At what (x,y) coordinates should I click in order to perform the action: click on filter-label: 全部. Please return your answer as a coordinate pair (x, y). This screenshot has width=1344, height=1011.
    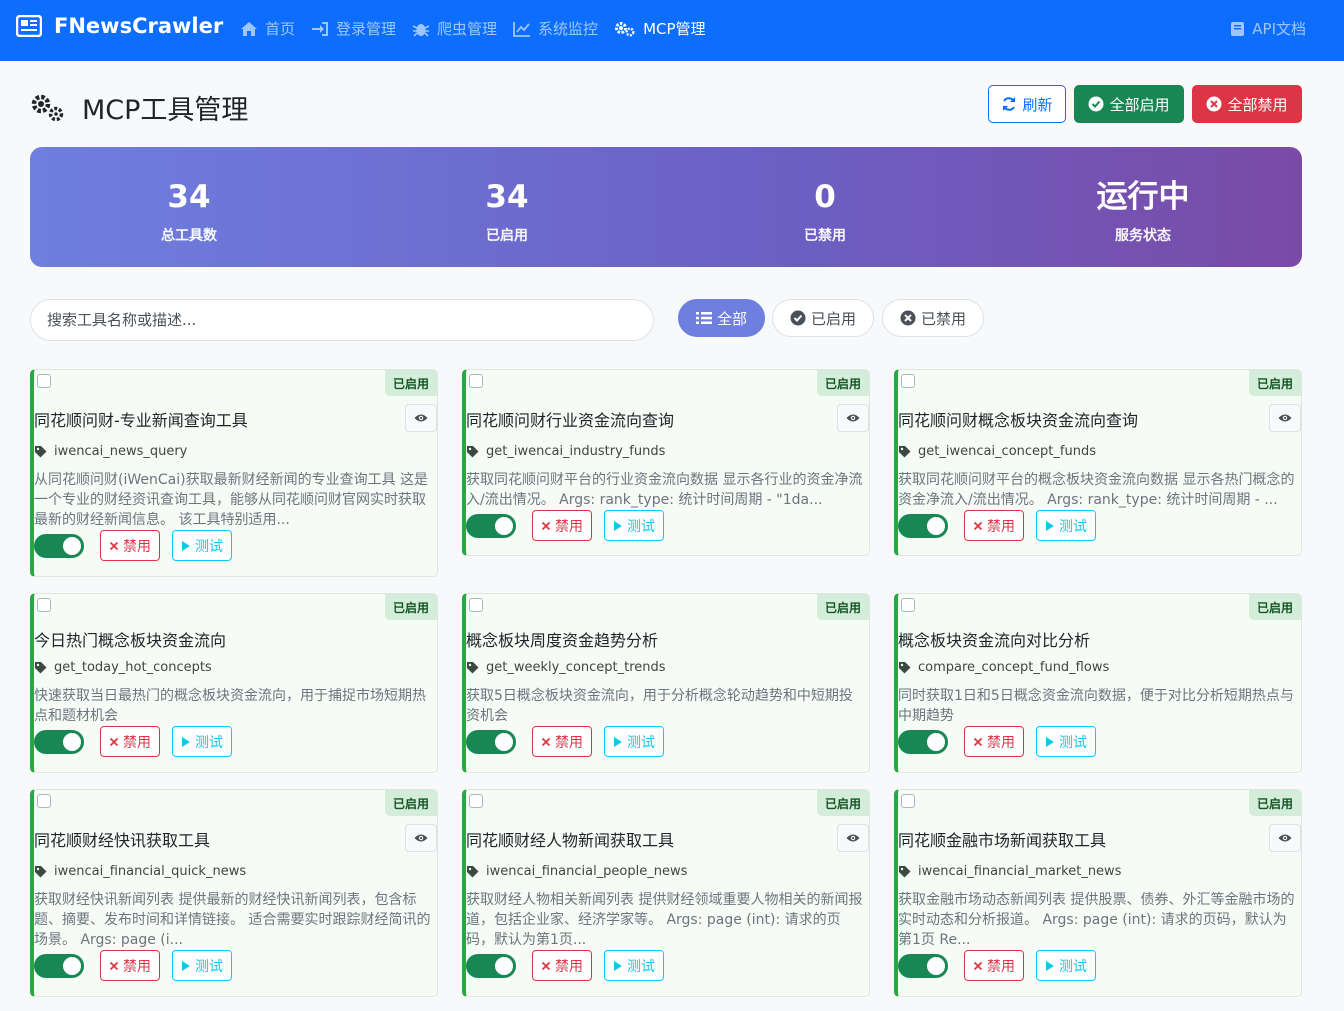
    Looking at the image, I should click on (731, 318).